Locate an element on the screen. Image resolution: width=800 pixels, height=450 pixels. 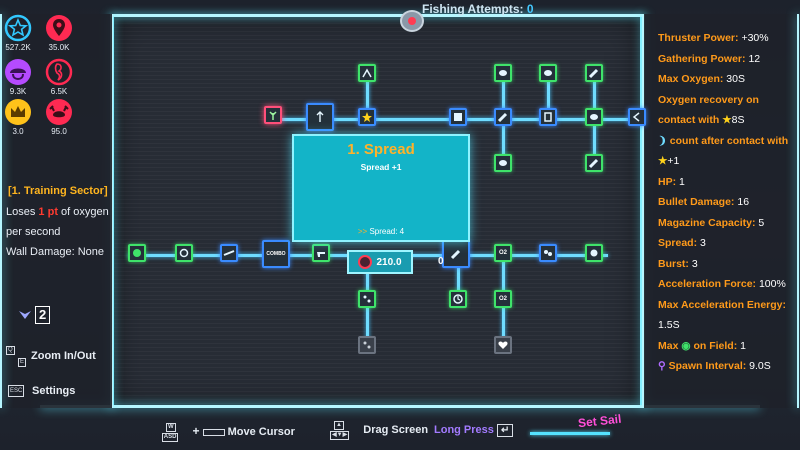
stat-value: 30S is located at coordinates (735, 79).